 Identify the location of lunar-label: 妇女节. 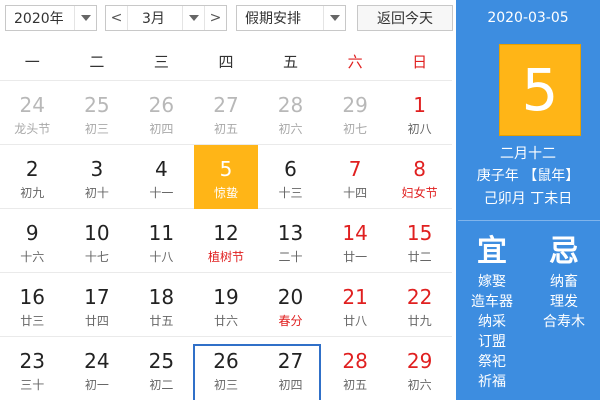
(419, 193).